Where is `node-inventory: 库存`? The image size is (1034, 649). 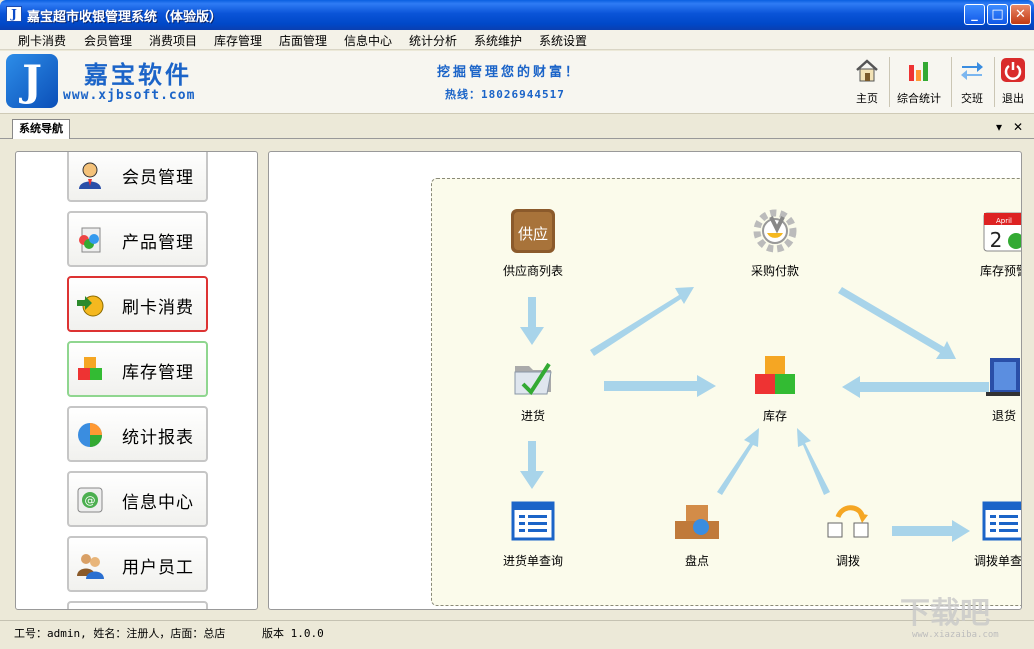 node-inventory: 库存 is located at coordinates (775, 388).